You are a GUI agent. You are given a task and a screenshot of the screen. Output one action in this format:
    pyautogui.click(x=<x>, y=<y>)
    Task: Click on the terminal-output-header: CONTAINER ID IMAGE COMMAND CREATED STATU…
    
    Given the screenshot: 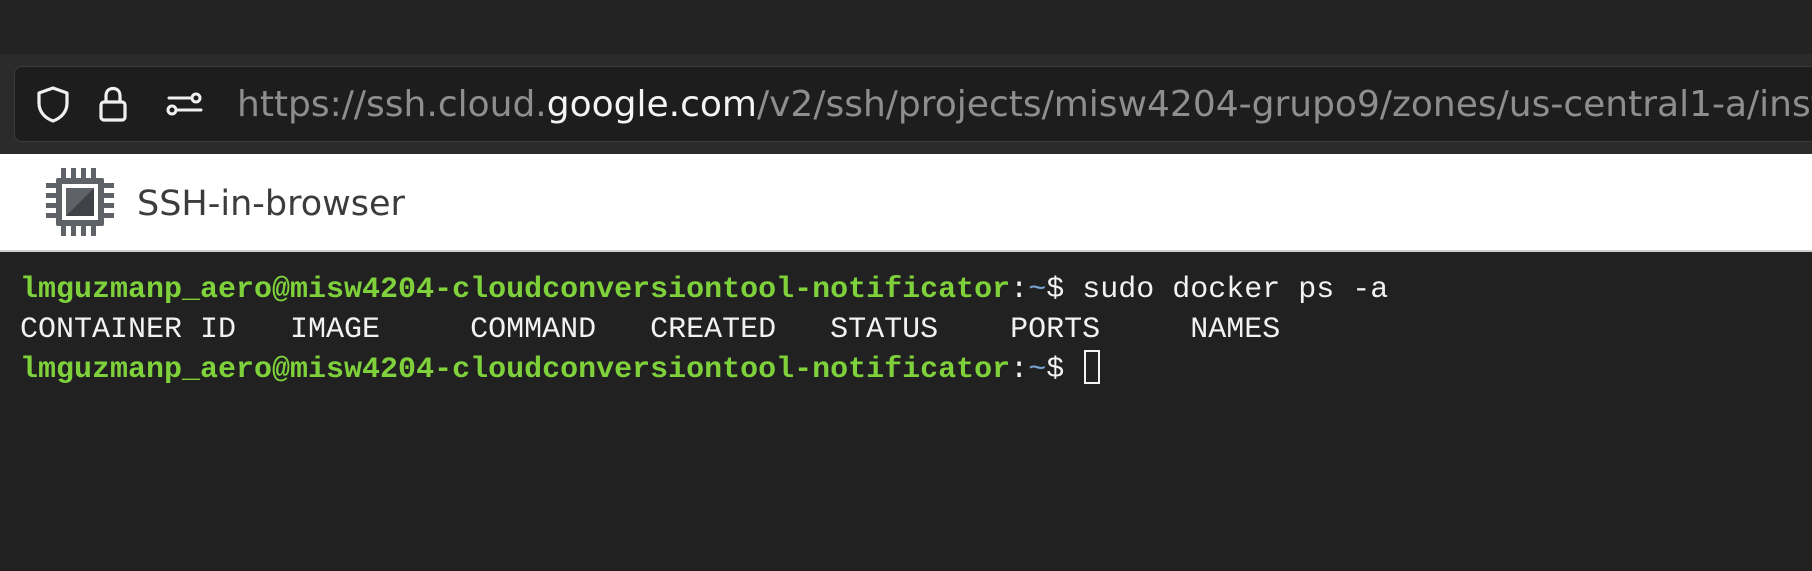 What is the action you would take?
    pyautogui.click(x=650, y=330)
    